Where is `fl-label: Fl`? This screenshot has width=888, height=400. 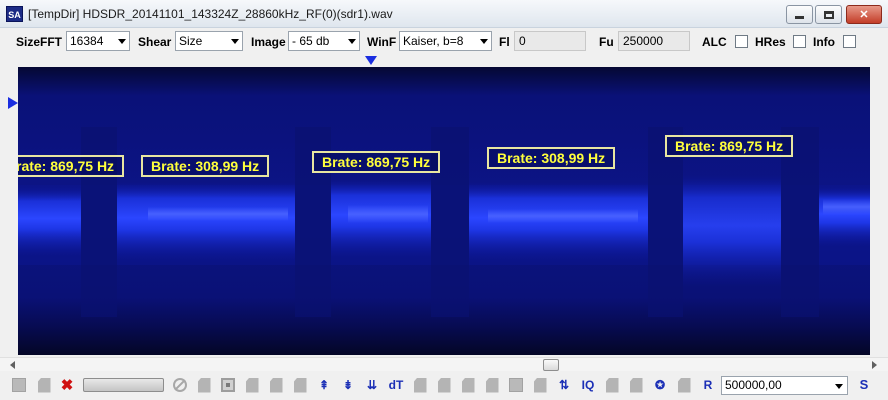 fl-label: Fl is located at coordinates (504, 42).